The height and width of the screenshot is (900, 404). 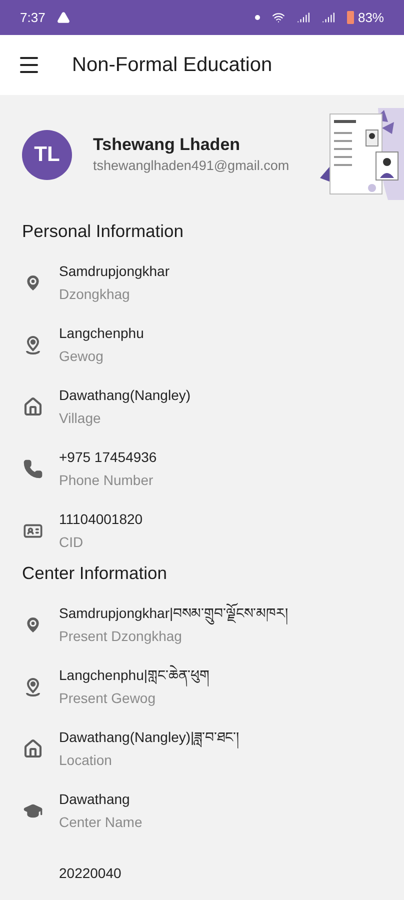 I want to click on warning-icon, so click(x=63, y=17).